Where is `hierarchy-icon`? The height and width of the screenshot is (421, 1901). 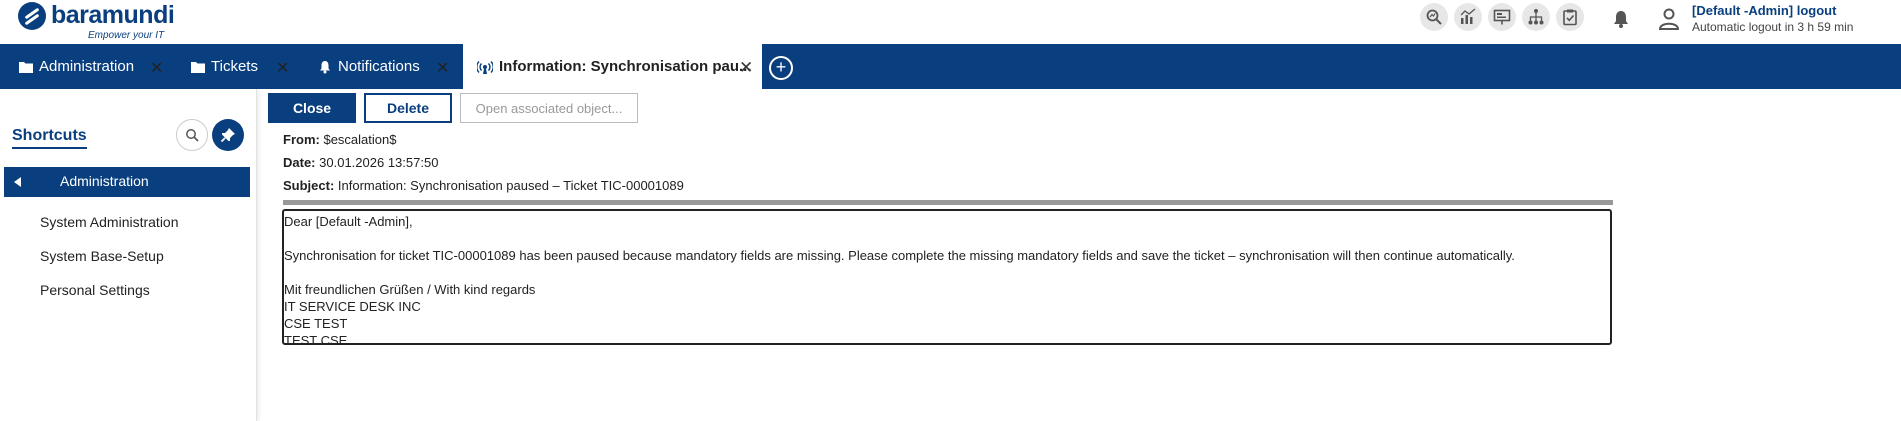 hierarchy-icon is located at coordinates (1536, 17).